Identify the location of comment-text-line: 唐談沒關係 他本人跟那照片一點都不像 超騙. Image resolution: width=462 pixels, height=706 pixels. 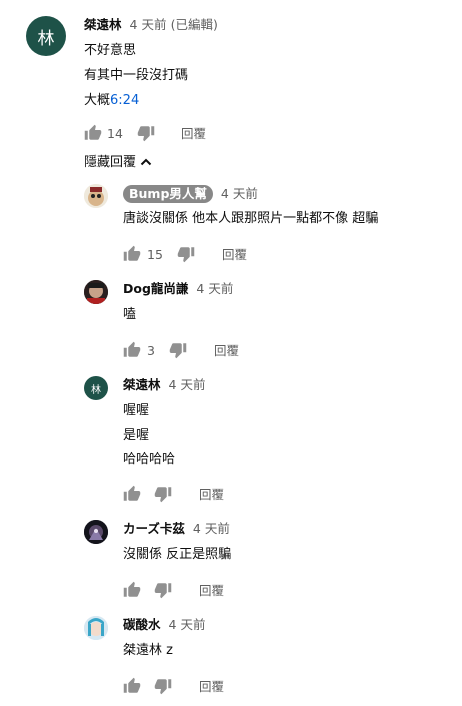
(251, 218).